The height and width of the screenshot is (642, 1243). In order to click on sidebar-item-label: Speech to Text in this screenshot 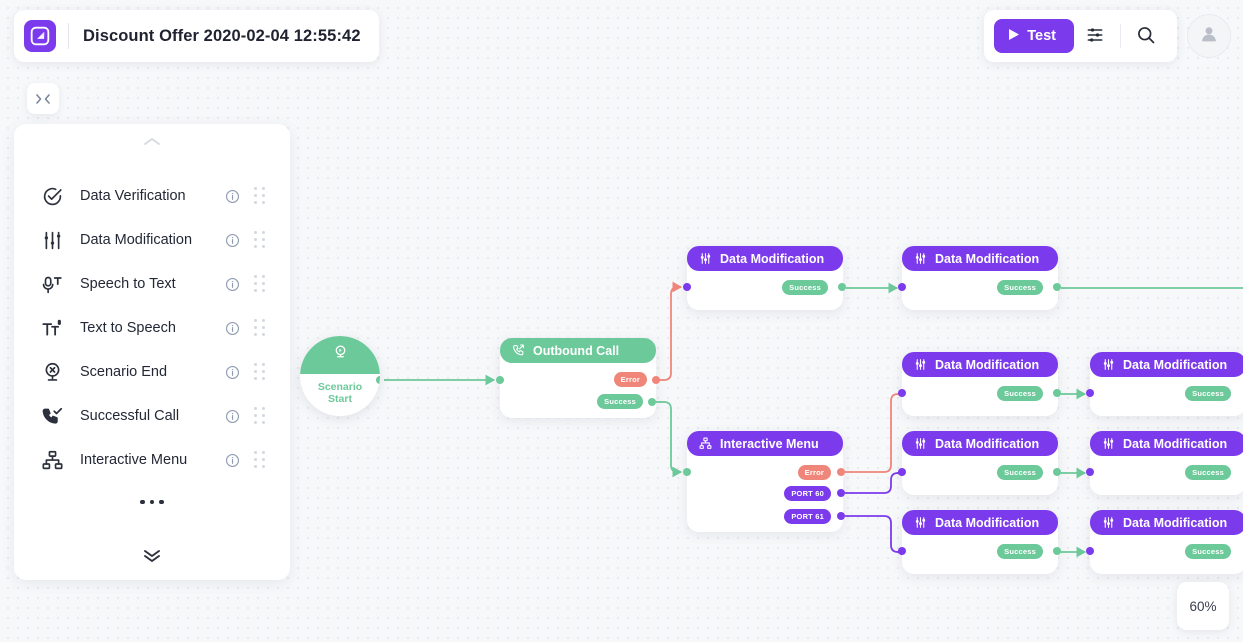, I will do `click(128, 284)`.